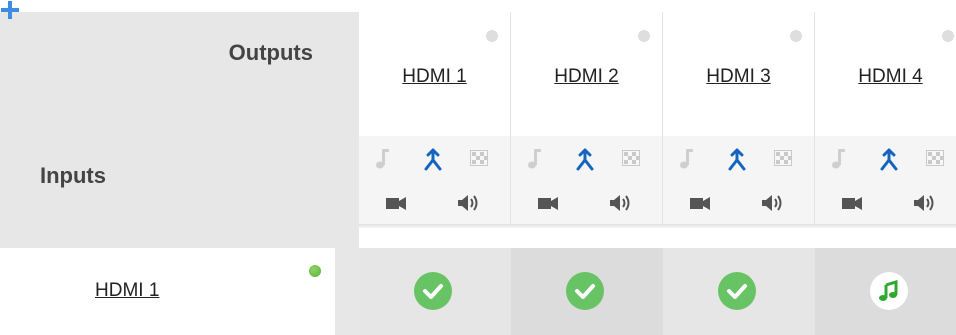  I want to click on input-row, so click(167, 291).